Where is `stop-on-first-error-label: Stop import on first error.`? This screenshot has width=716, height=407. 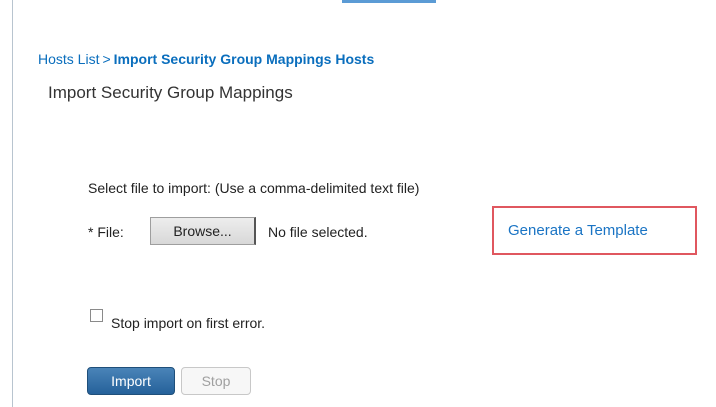
stop-on-first-error-label: Stop import on first error. is located at coordinates (188, 323).